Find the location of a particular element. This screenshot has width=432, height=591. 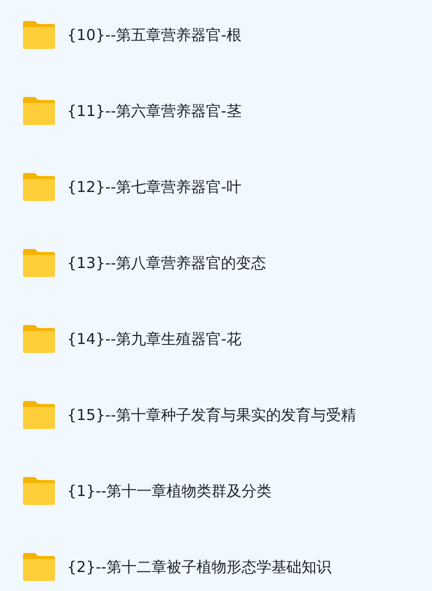

folder-name: {15}--第十章种子发育与果实的发育与受精 is located at coordinates (211, 415).